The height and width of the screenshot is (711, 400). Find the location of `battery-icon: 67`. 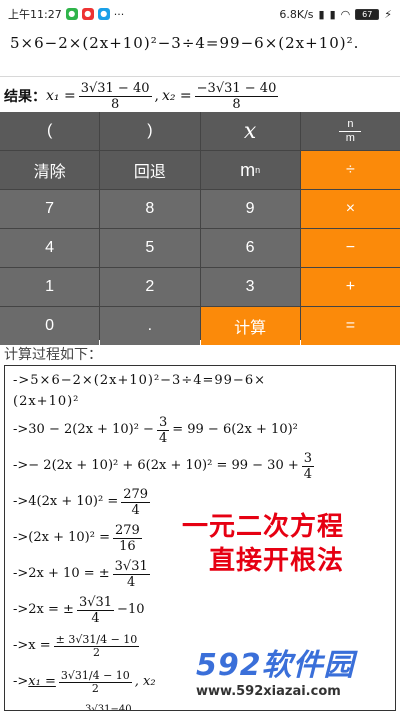

battery-icon: 67 is located at coordinates (367, 14).